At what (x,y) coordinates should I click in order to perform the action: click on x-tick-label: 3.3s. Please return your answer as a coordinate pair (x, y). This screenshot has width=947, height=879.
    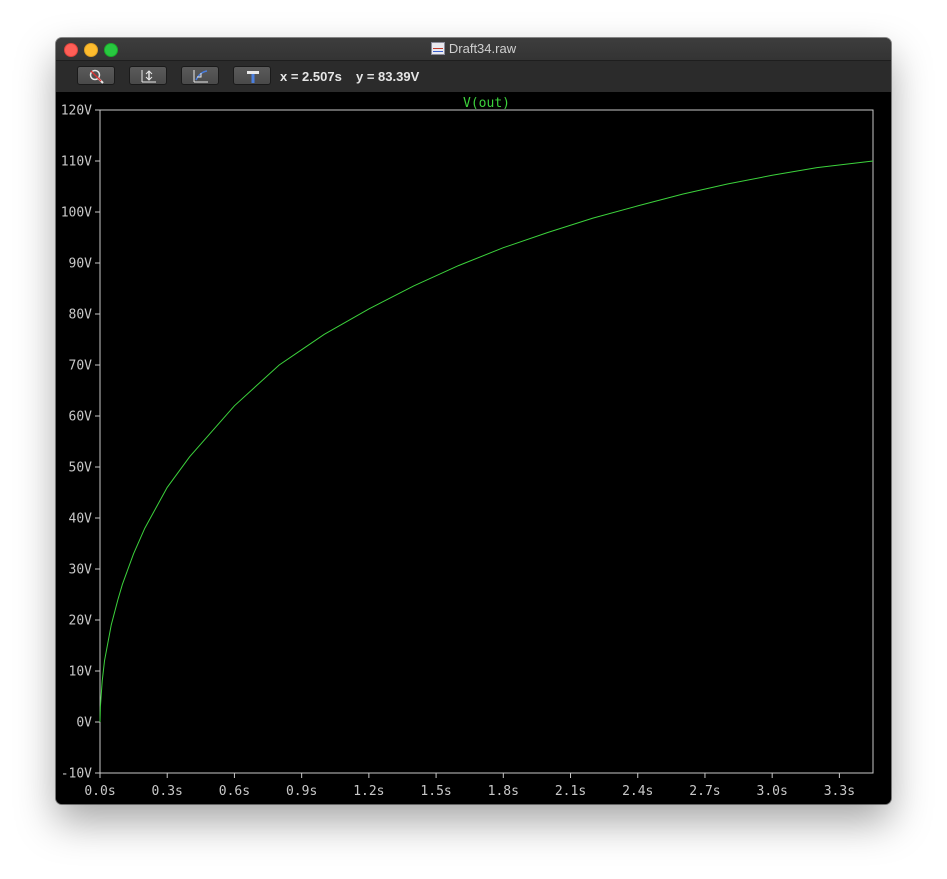
    Looking at the image, I should click on (839, 791).